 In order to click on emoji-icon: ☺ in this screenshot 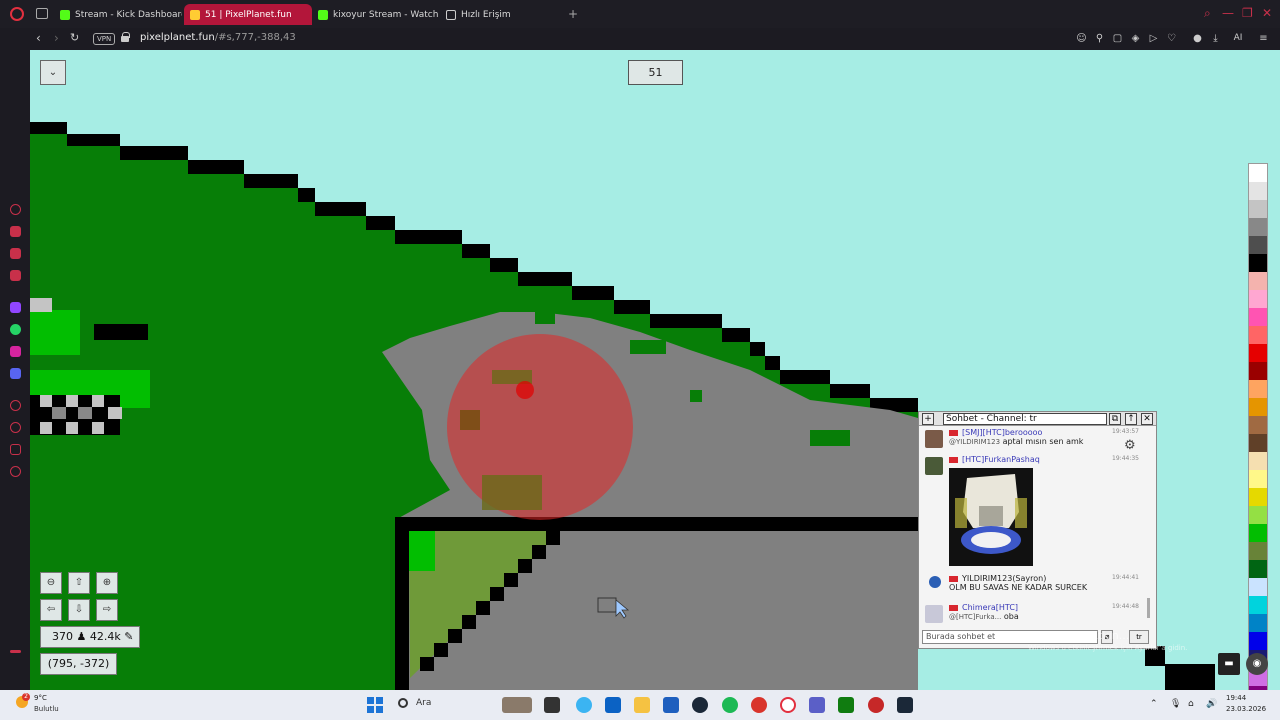, I will do `click(1081, 38)`.